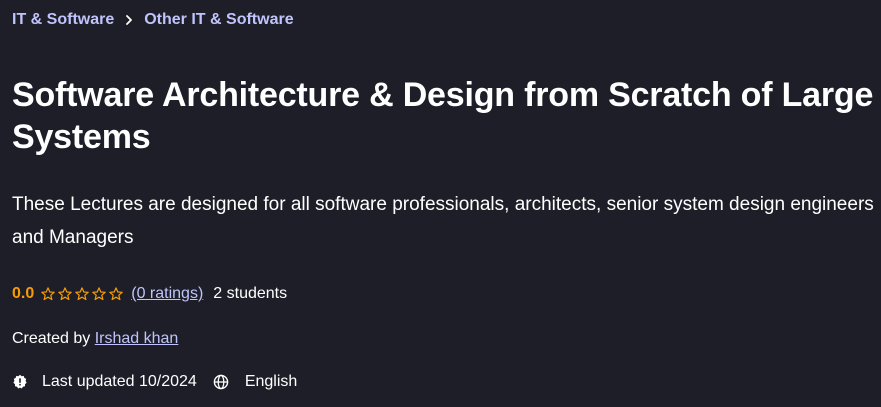 This screenshot has width=881, height=407. I want to click on breadcrumb-subcategory: Other IT & Software, so click(218, 20).